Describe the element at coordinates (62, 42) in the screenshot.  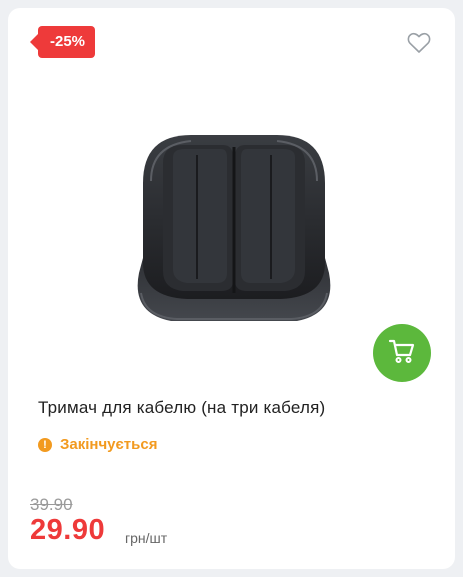
I see `discount-badge: -25%` at that location.